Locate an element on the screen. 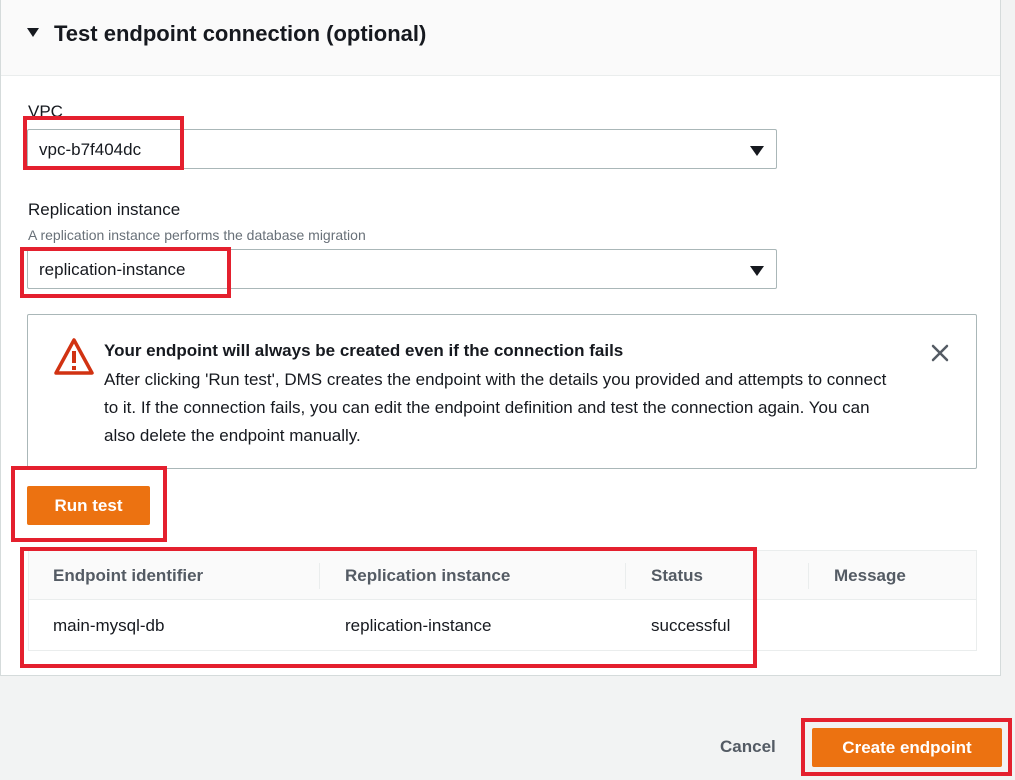  replication-instance-selected-value: replication-instance is located at coordinates (112, 269).